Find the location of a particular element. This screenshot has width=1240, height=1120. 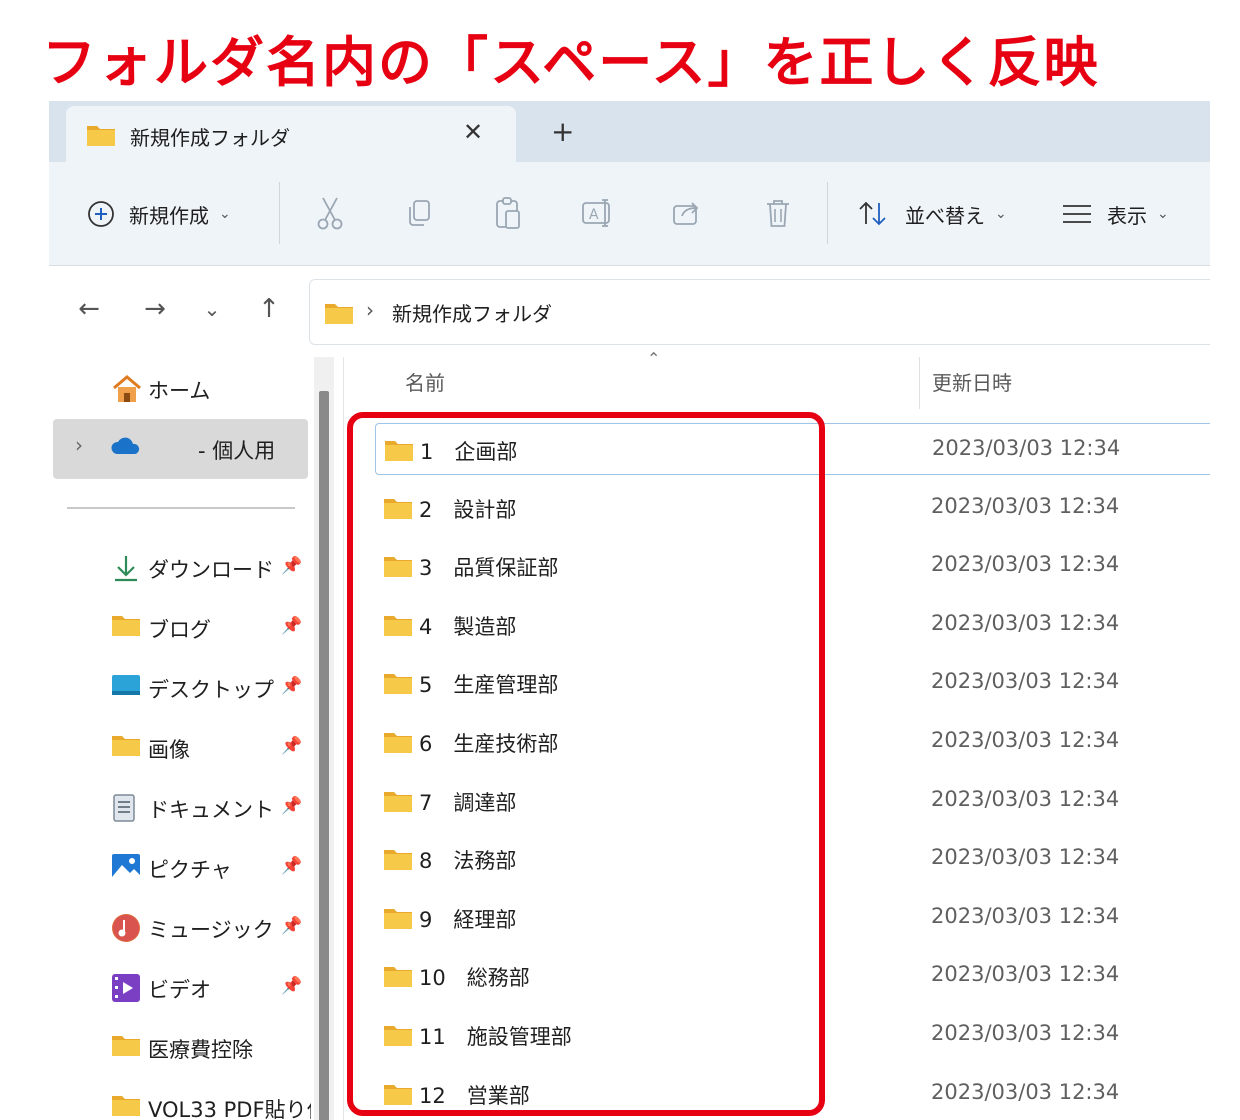

up-arrow-icon: ↑ is located at coordinates (269, 309).